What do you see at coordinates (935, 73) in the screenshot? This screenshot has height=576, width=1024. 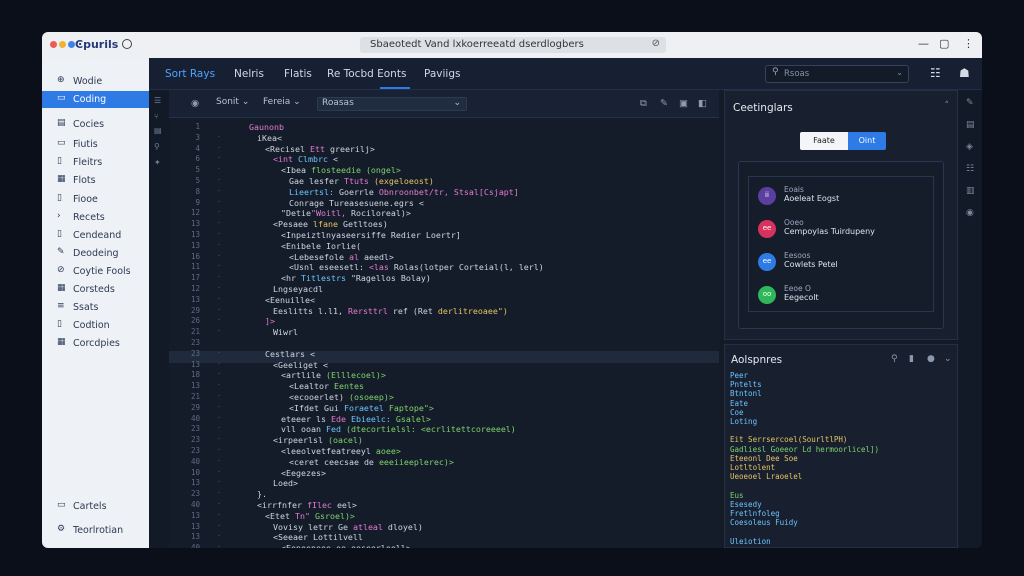 I see `grid-icon: ☷` at bounding box center [935, 73].